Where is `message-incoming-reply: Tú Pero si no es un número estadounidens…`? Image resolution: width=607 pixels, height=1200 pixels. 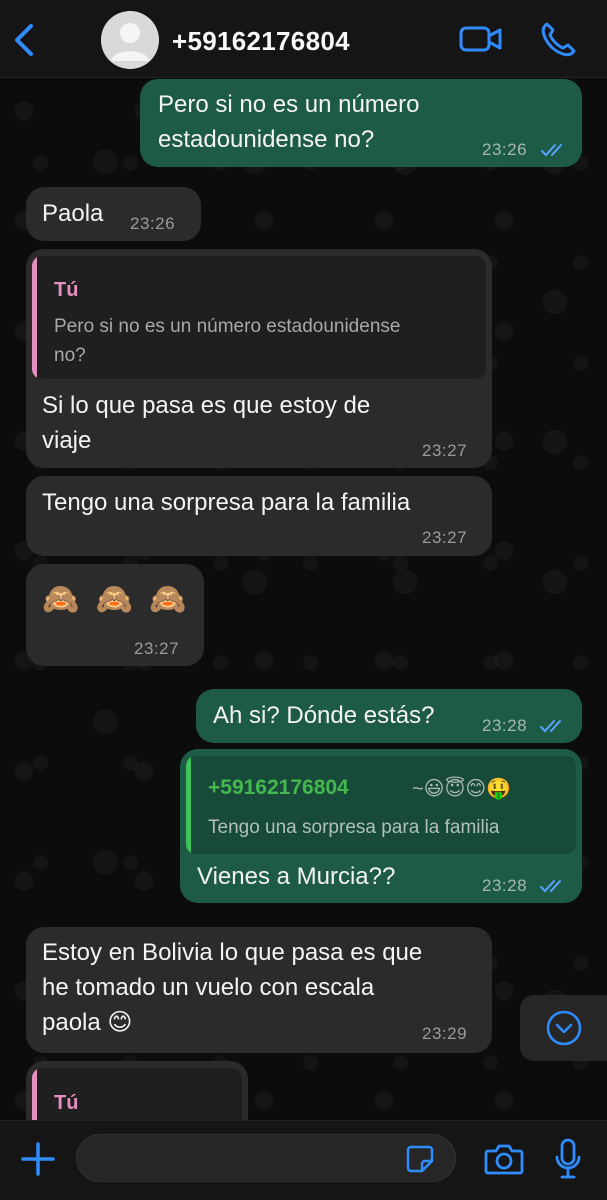
message-incoming-reply: Tú Pero si no es un número estadounidens… is located at coordinates (259, 358).